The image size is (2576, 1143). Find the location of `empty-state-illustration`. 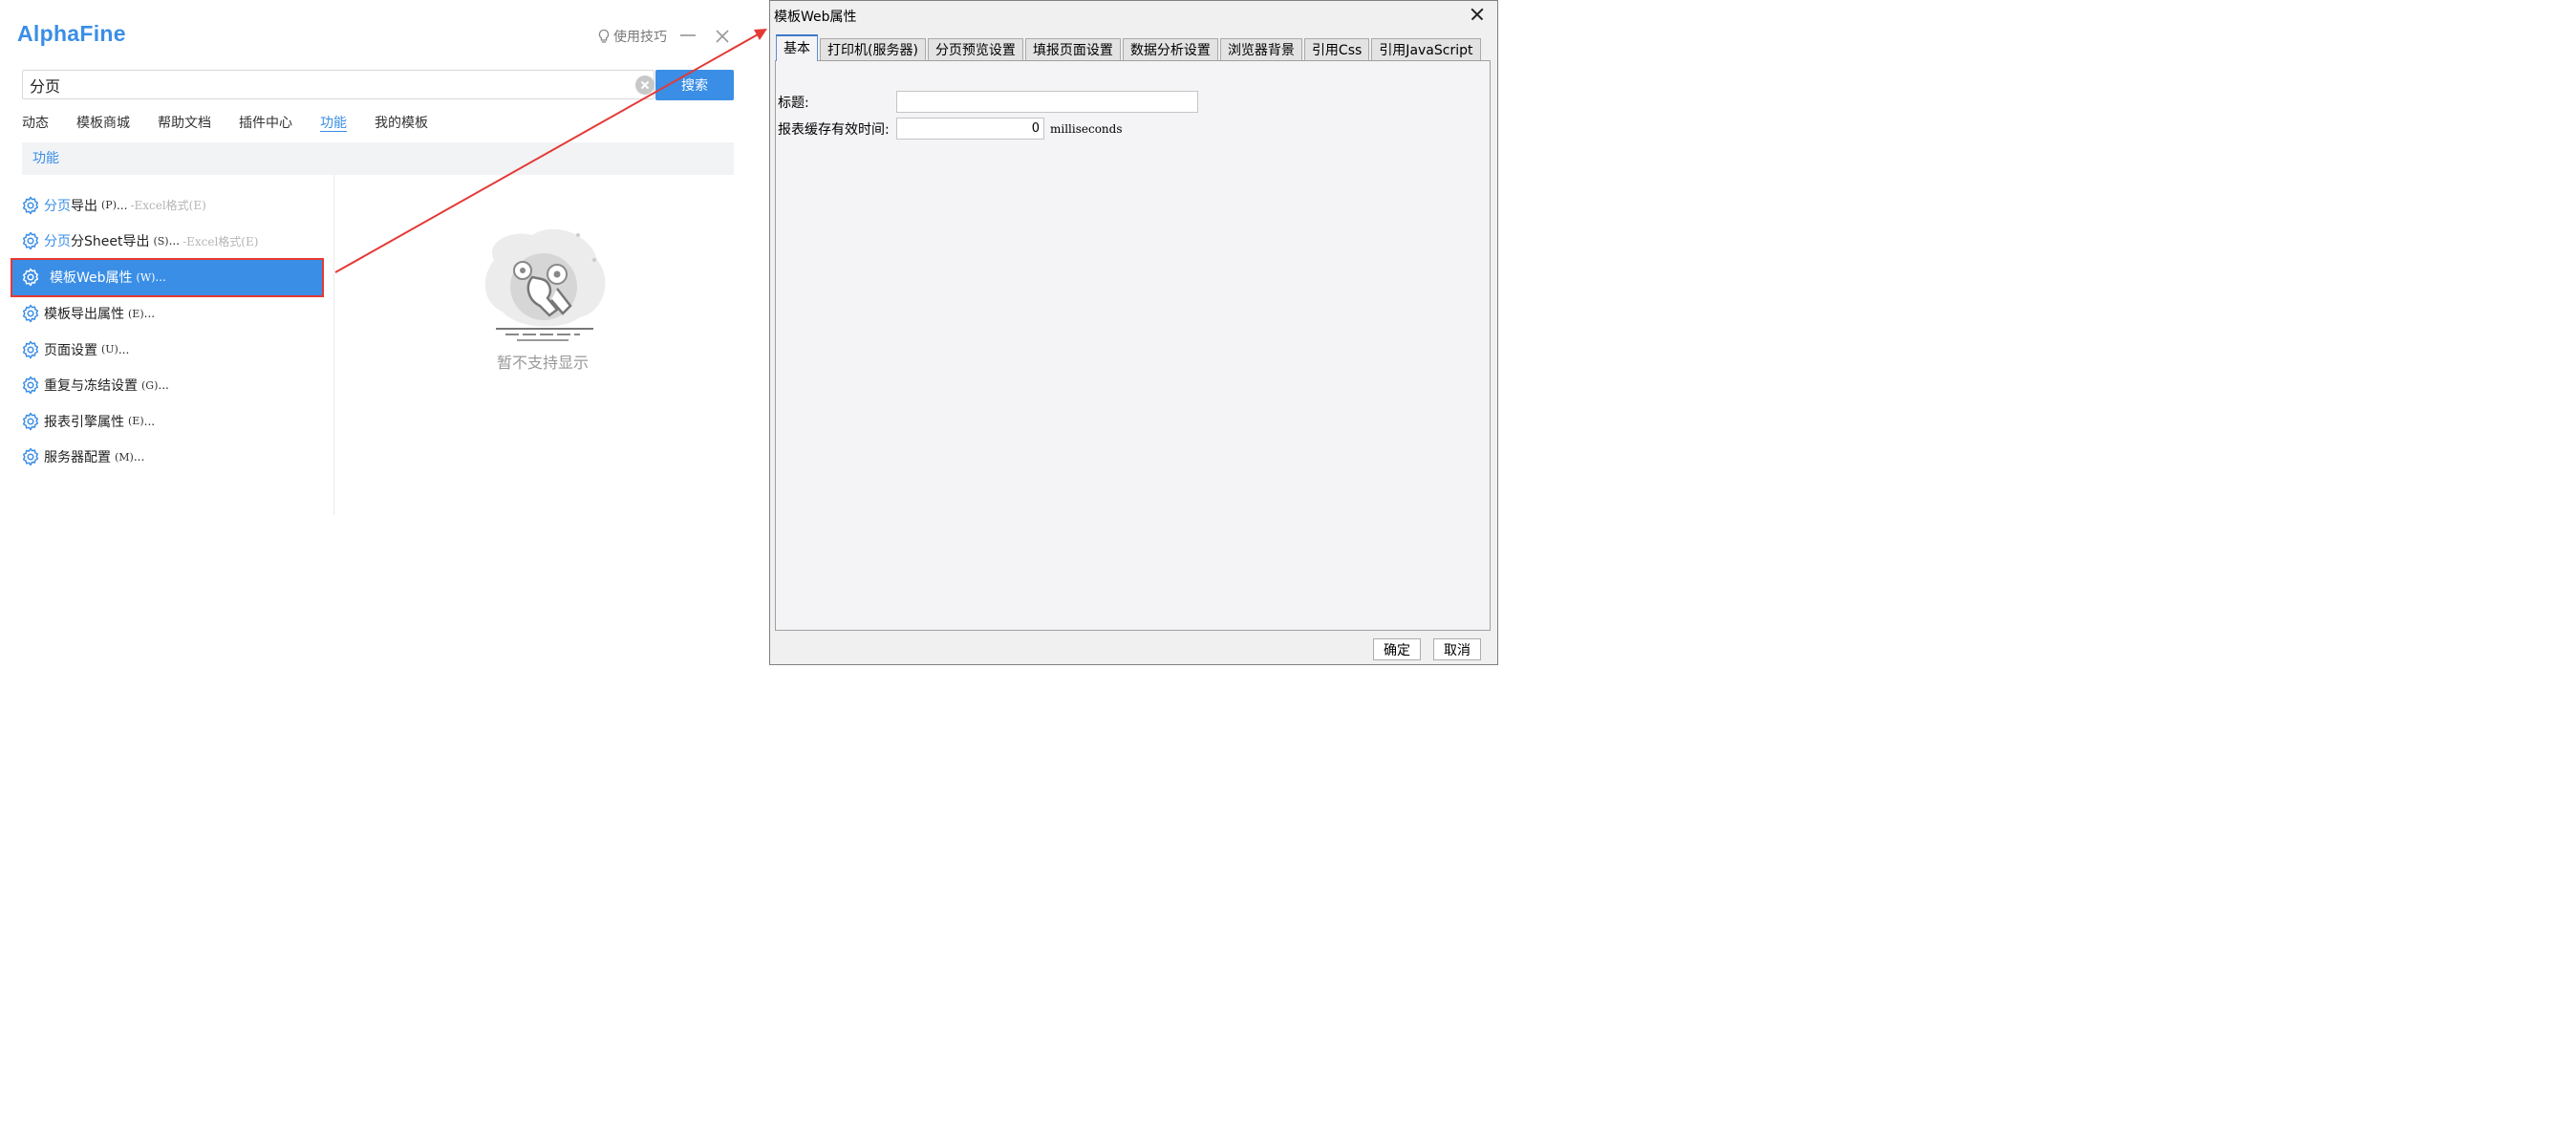

empty-state-illustration is located at coordinates (545, 284).